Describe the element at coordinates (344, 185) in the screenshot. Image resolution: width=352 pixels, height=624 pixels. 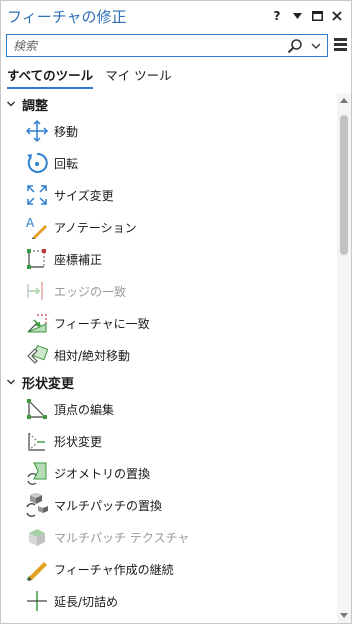
I see `scrollbar-thumb` at that location.